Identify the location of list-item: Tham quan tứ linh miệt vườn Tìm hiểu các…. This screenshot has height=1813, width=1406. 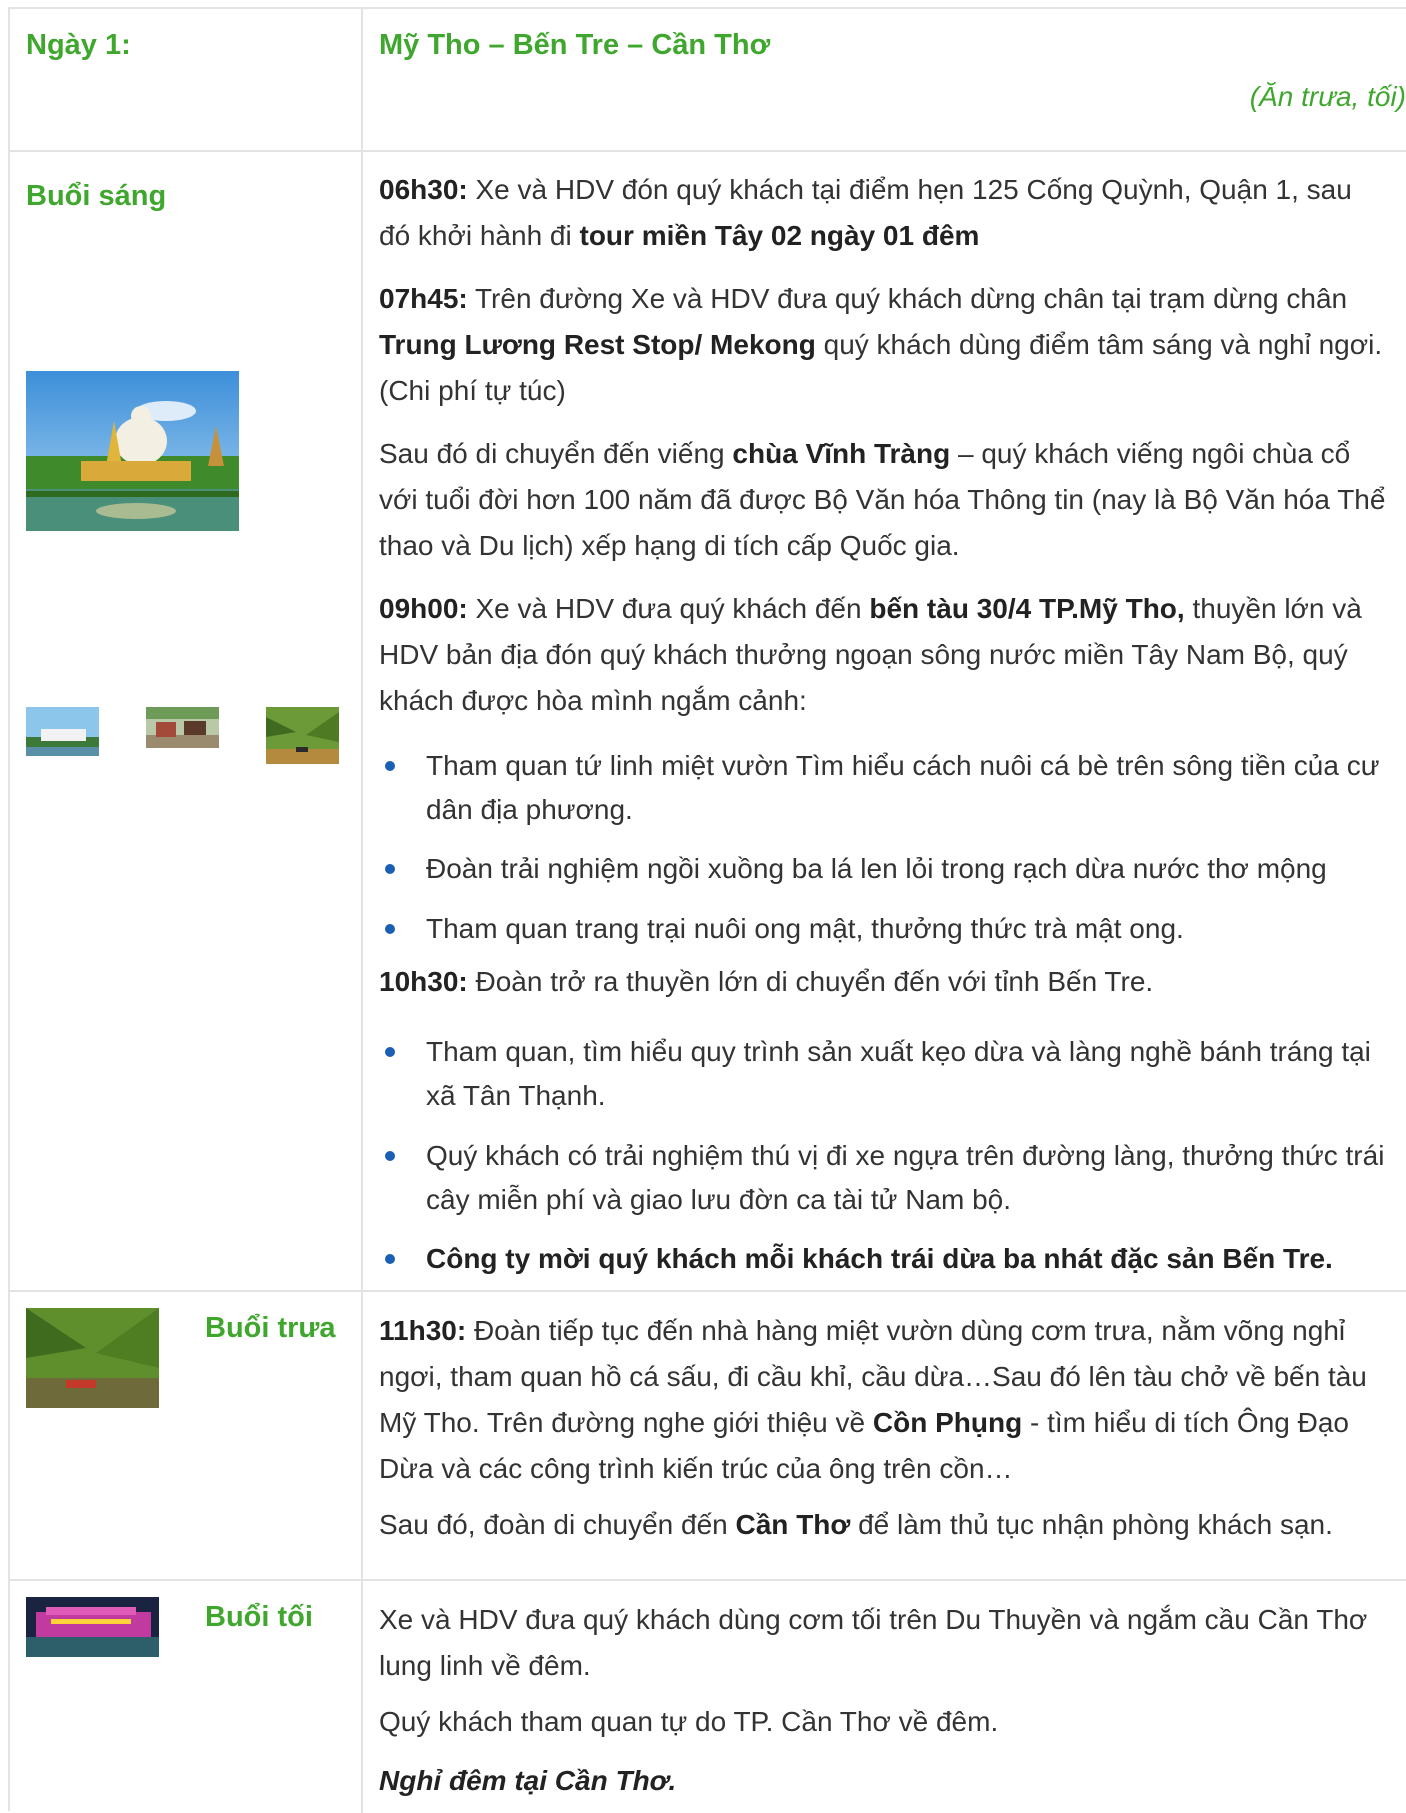
(903, 787).